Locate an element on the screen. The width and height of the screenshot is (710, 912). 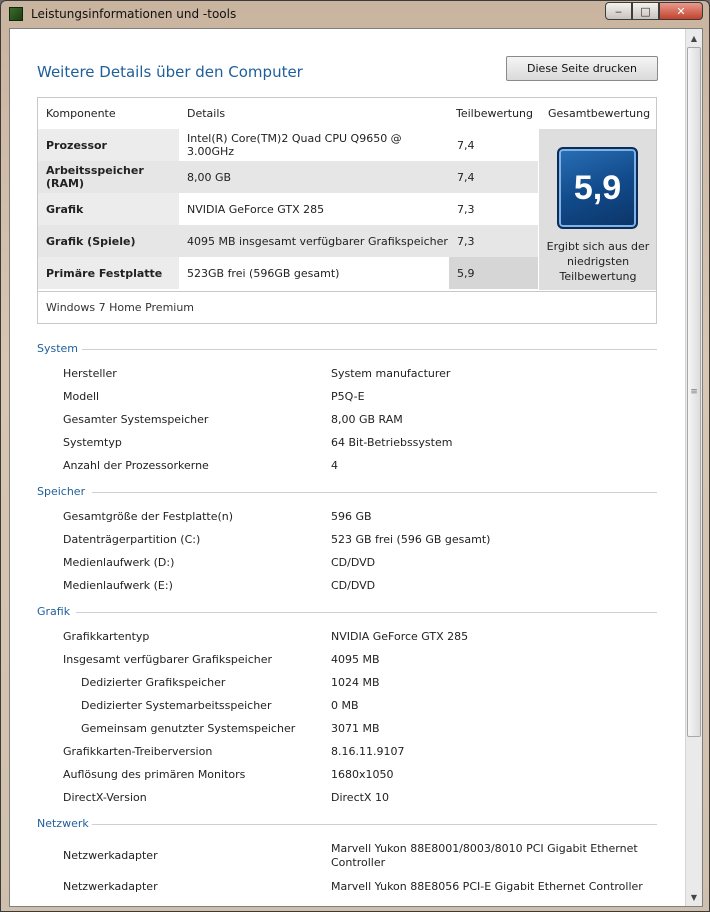
component-cell: Grafik (Spiele) is located at coordinates (108, 241).